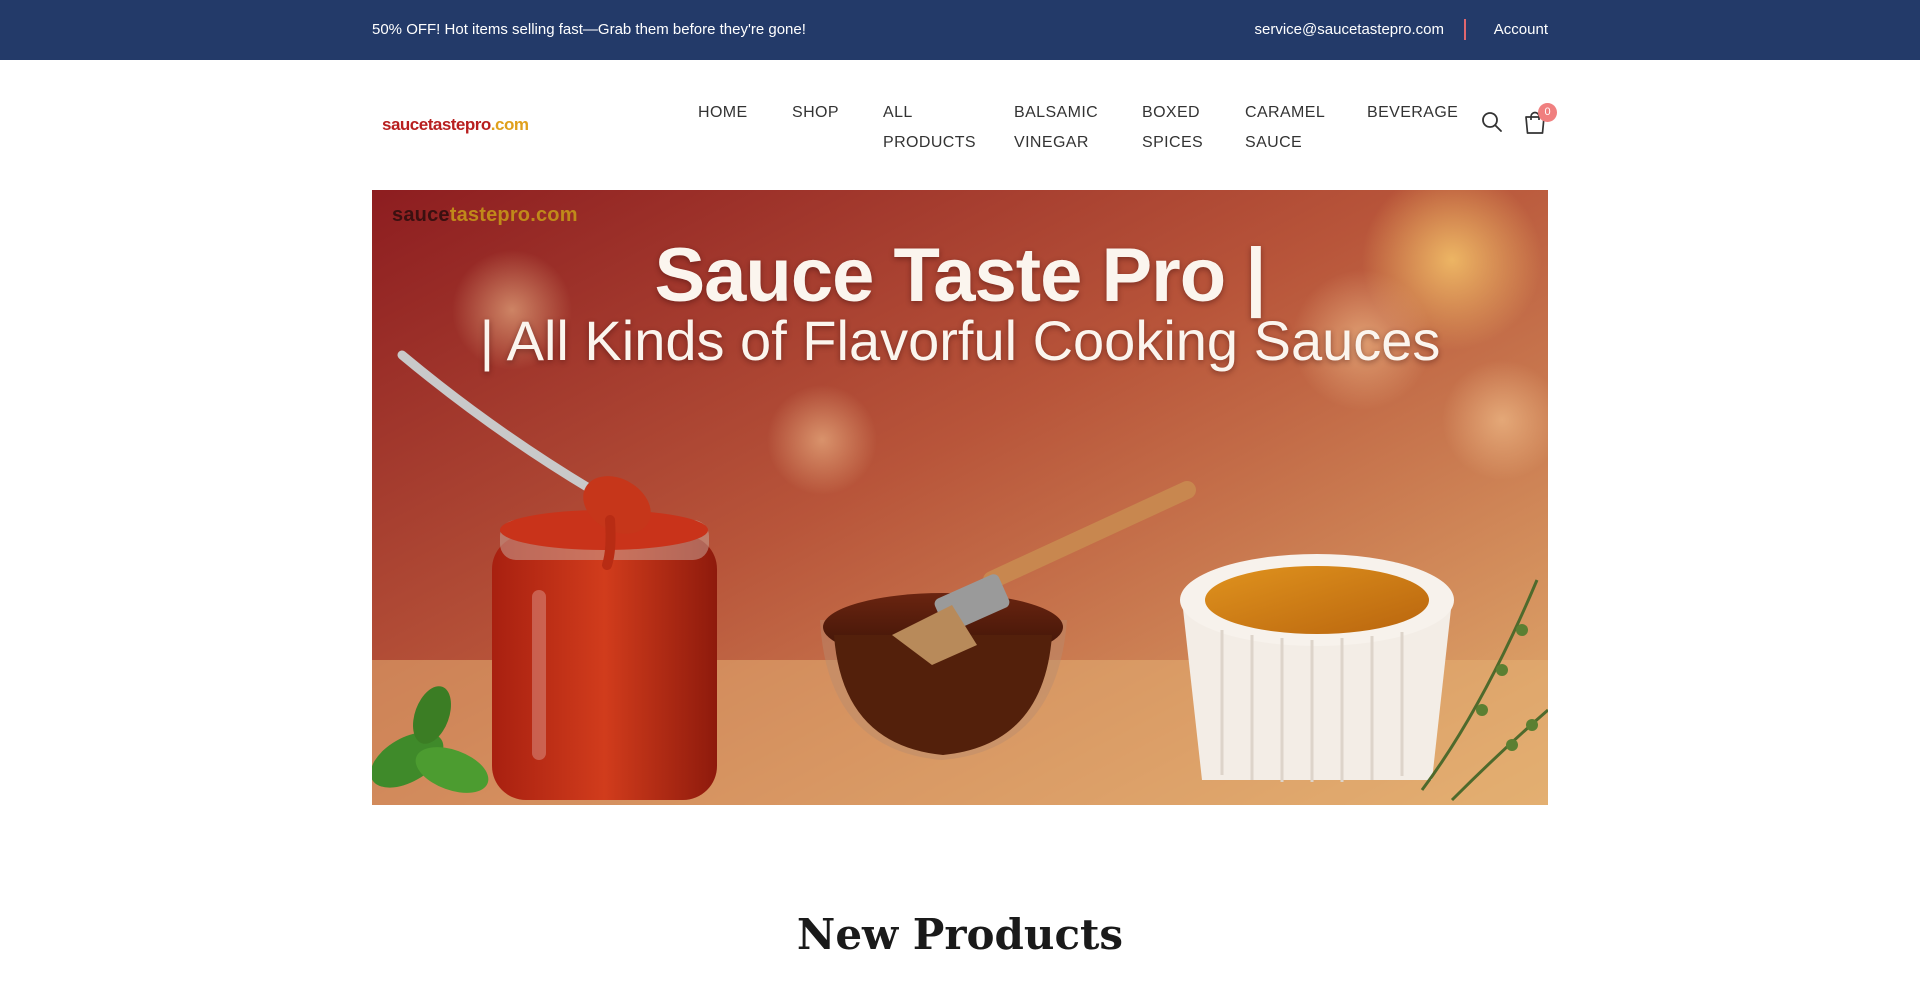  Describe the element at coordinates (929, 142) in the screenshot. I see `nav-all-products-line2: PRODUCTS` at that location.